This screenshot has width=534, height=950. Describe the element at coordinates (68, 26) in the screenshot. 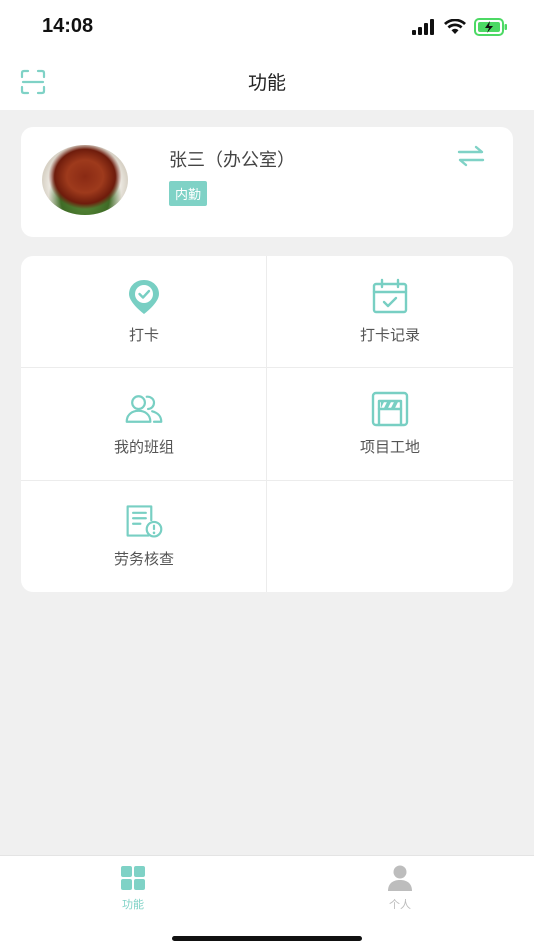

I see `status-time: 14:08` at that location.